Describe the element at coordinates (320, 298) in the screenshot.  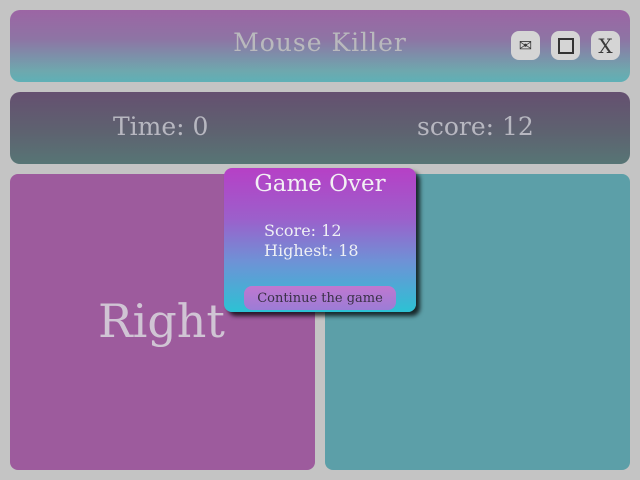
I see `continue-button: Continue the game` at that location.